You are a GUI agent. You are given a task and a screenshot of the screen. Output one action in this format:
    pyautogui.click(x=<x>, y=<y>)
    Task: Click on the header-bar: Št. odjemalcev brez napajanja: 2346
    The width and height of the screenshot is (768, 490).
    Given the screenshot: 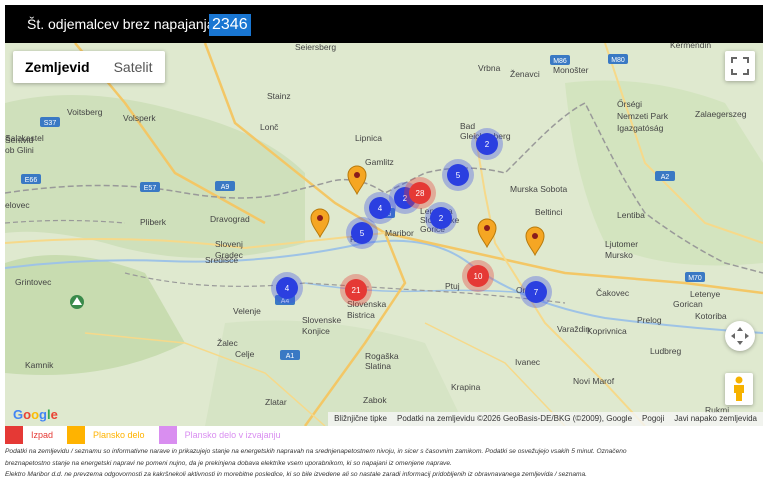 What is the action you would take?
    pyautogui.click(x=384, y=24)
    